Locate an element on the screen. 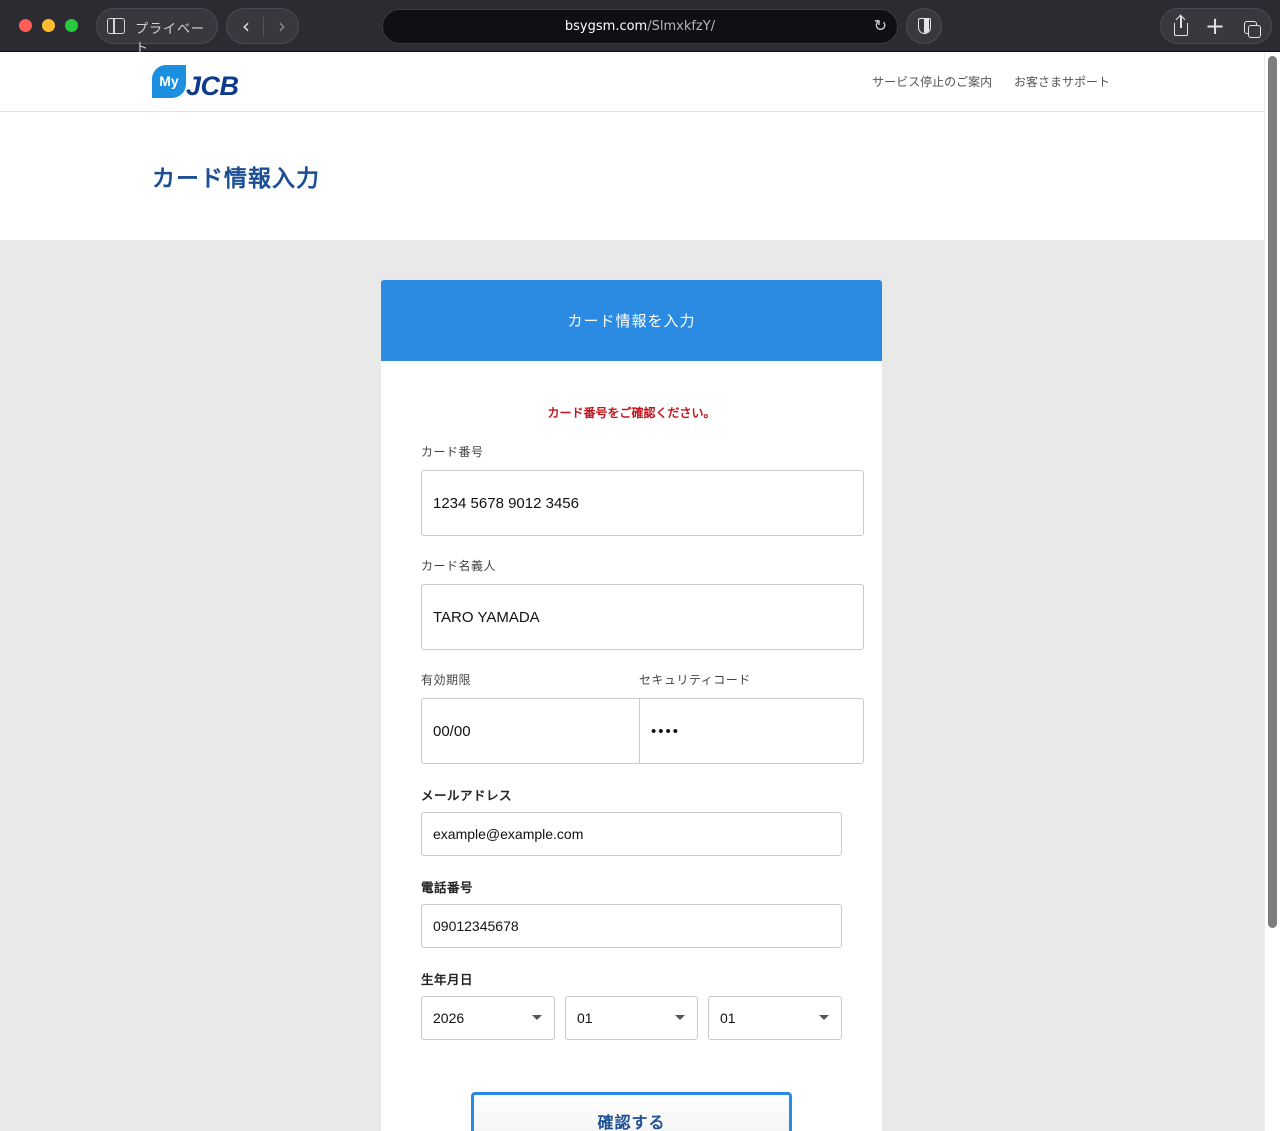 This screenshot has height=1131, width=1280. minimize-window-button is located at coordinates (48, 25).